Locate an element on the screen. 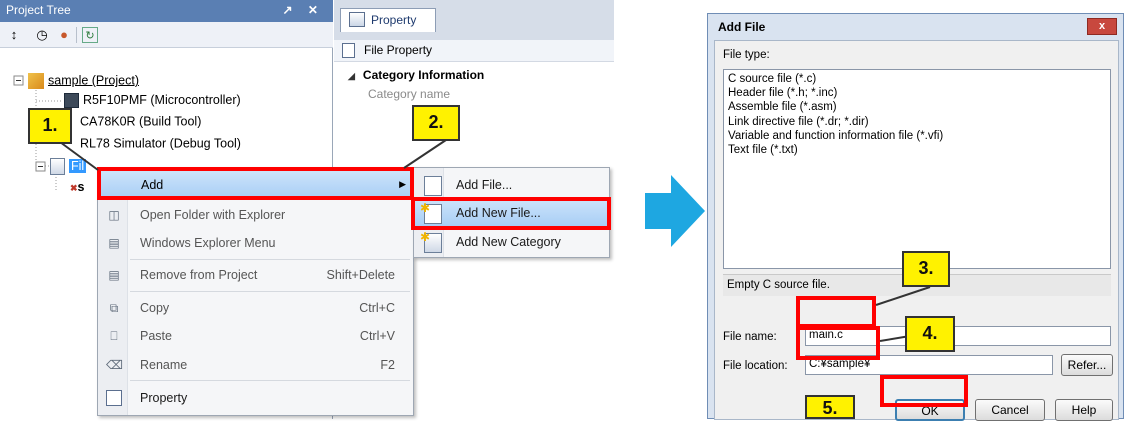  callout-step-5: 5. is located at coordinates (830, 407).